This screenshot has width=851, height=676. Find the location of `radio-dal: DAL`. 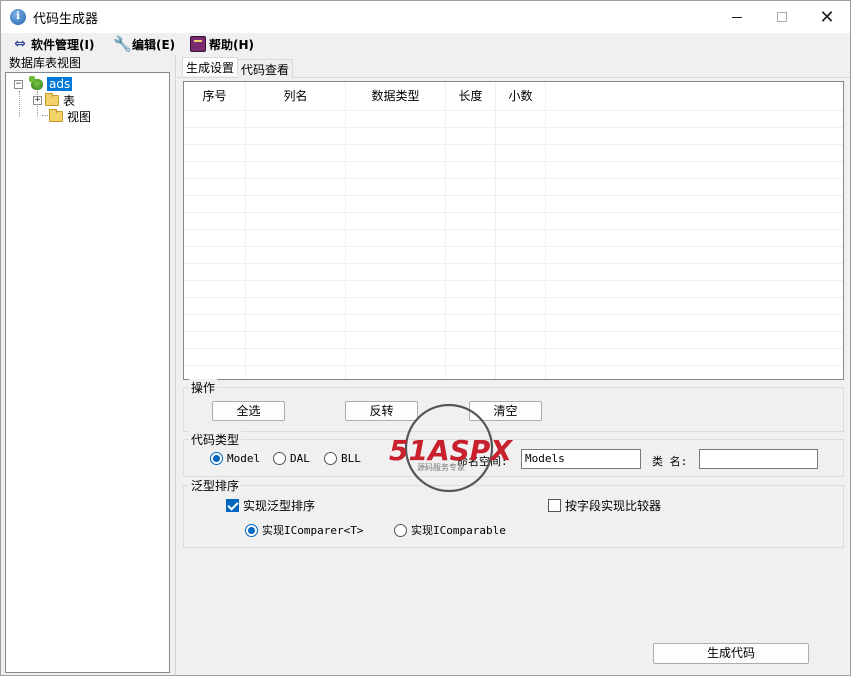

radio-dal: DAL is located at coordinates (291, 458).